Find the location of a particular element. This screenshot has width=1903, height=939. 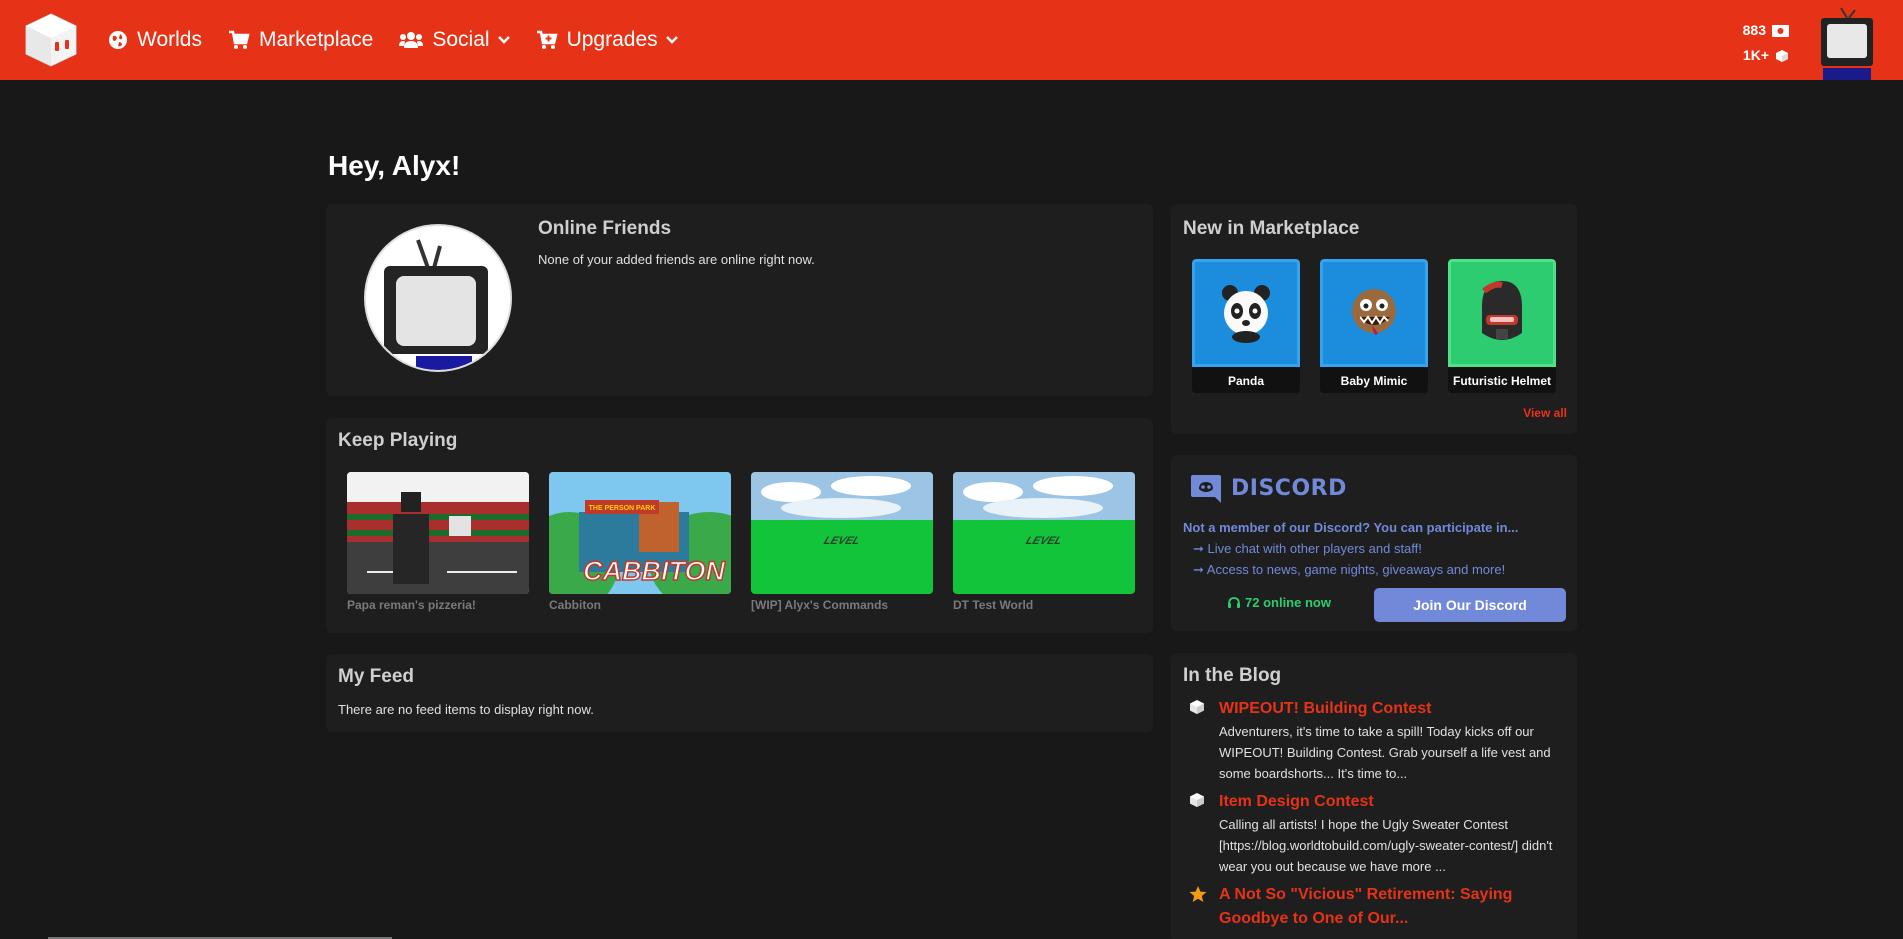

marketplace-title: New in Marketplace is located at coordinates (1271, 228).